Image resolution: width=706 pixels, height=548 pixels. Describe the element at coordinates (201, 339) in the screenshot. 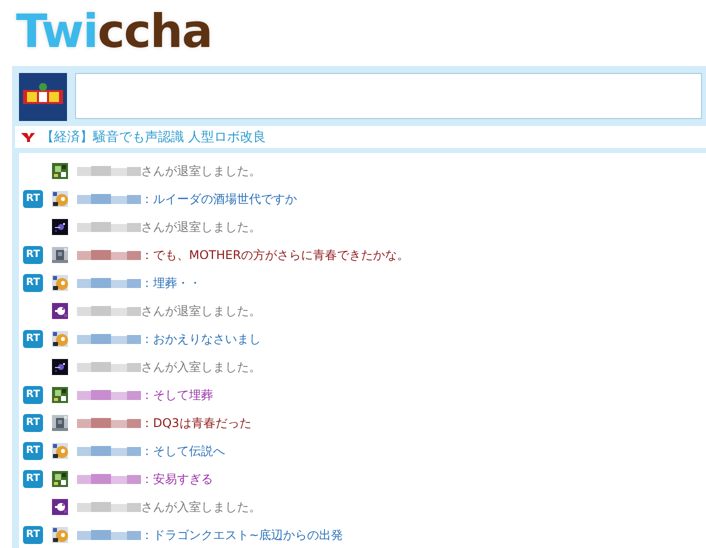

I see `chat-message: ：おかえりなさいまし` at that location.